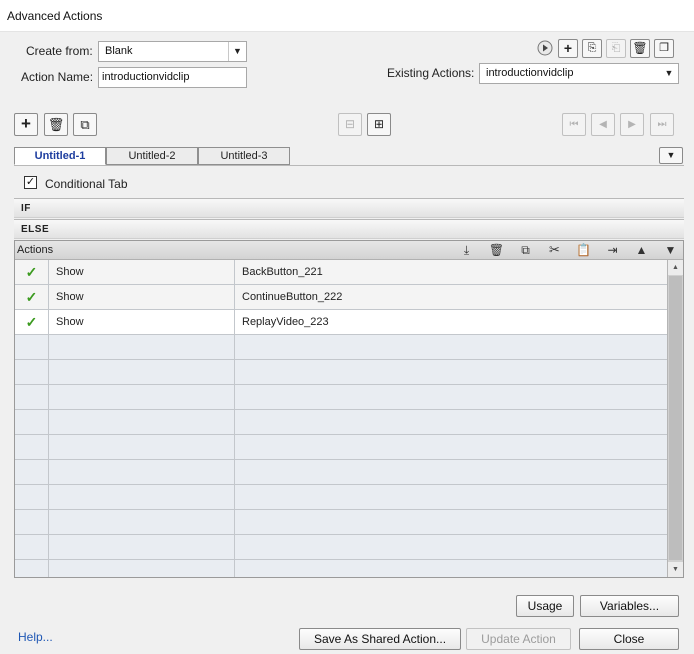  I want to click on tabs-menu-chevron-down-icon: ▼, so click(671, 155).